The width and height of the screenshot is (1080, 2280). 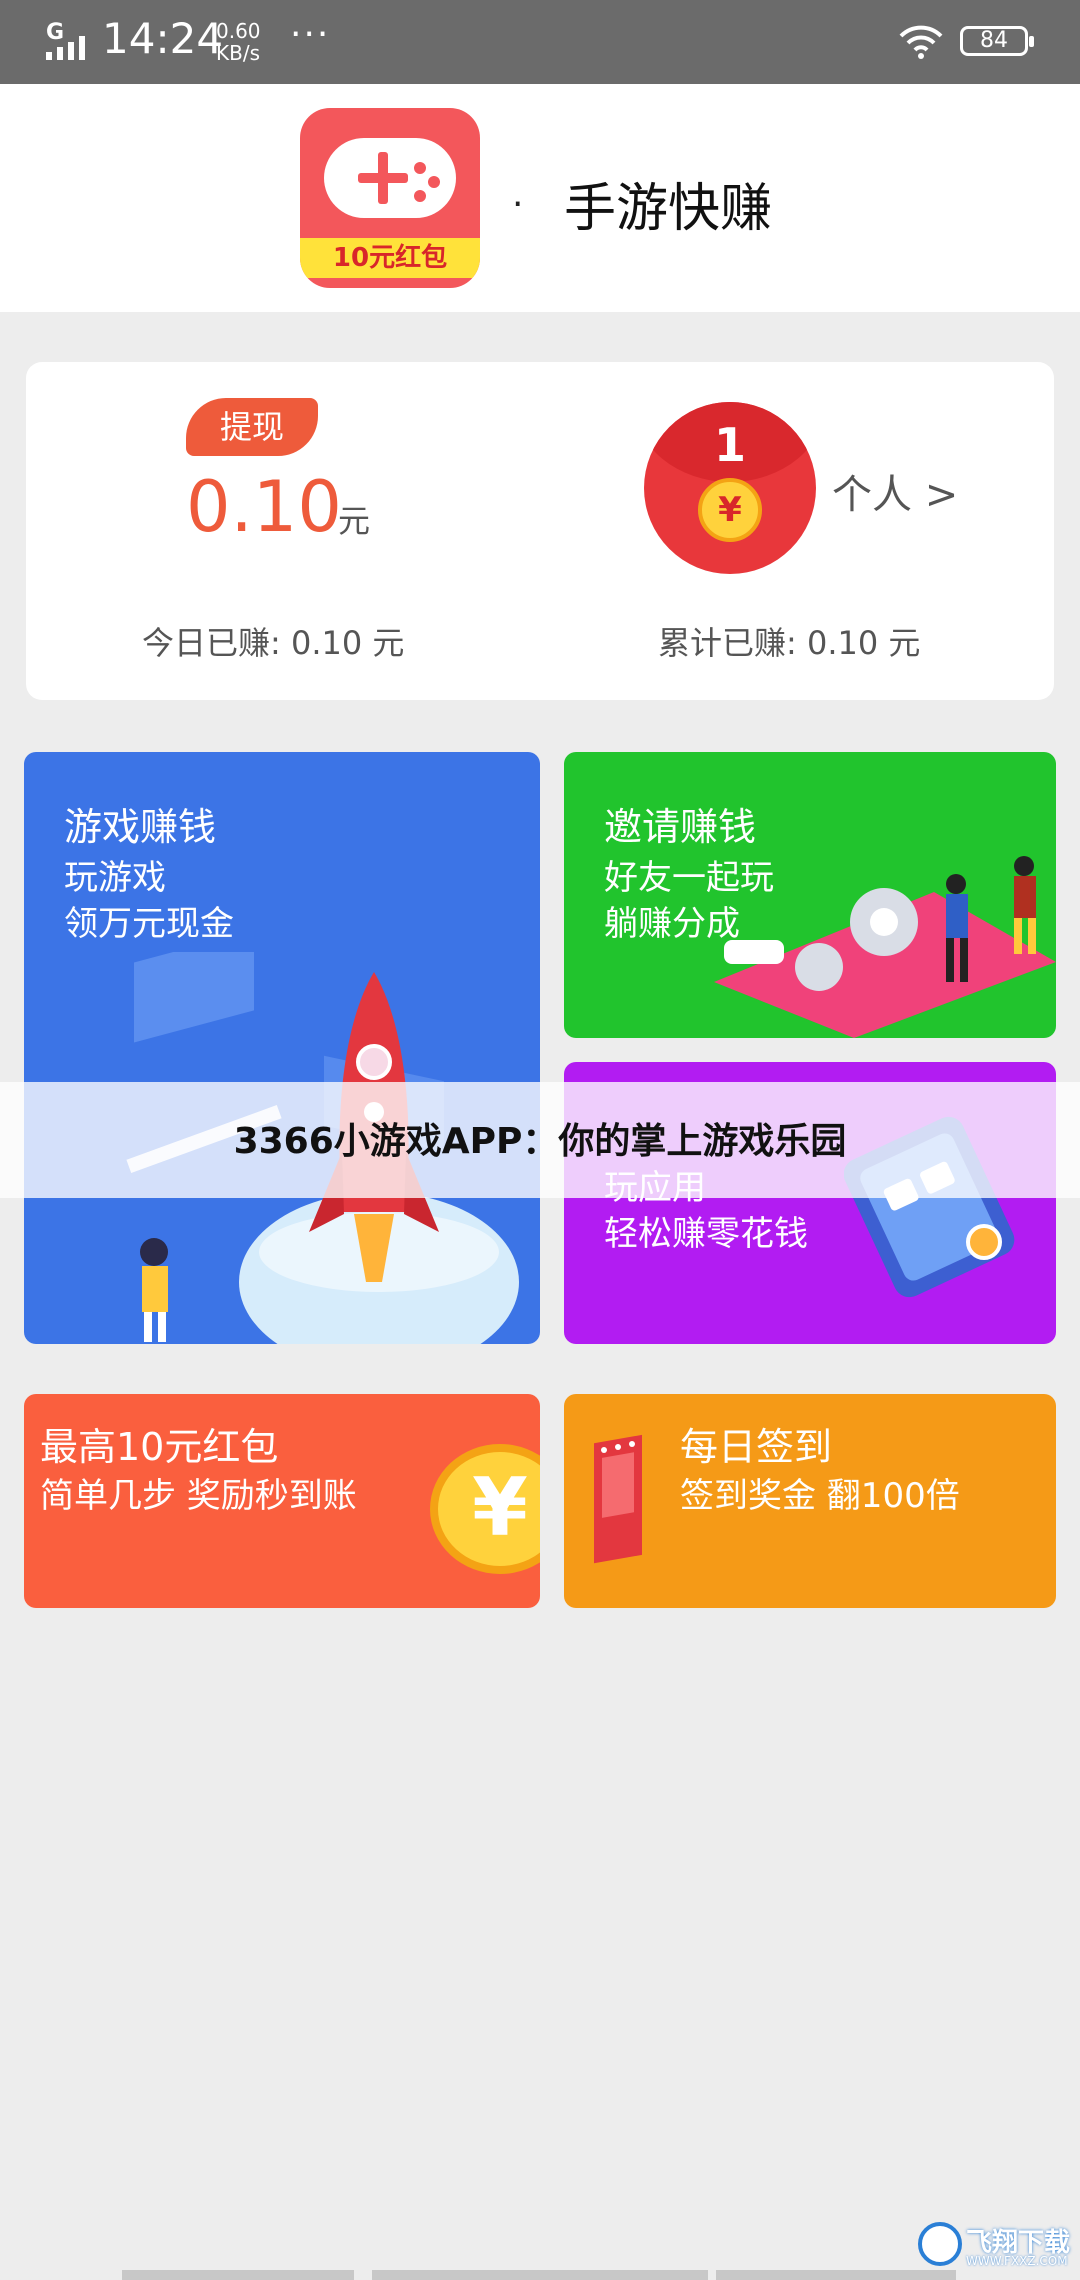 What do you see at coordinates (149, 924) in the screenshot?
I see `tile-subtitle: 领万元现金` at bounding box center [149, 924].